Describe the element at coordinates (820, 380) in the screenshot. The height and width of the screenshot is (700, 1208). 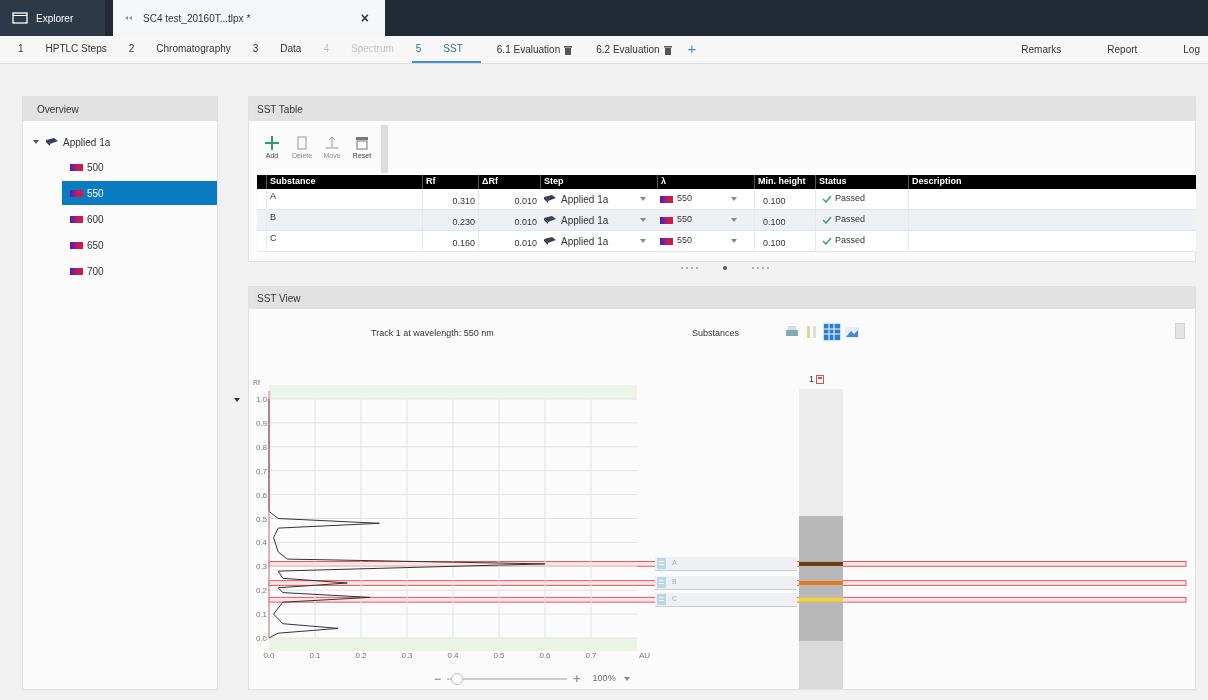
I see `track-icon` at that location.